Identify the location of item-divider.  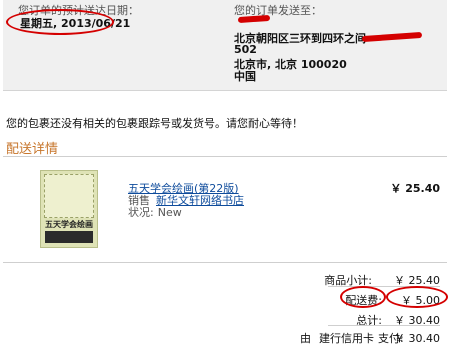
(225, 262).